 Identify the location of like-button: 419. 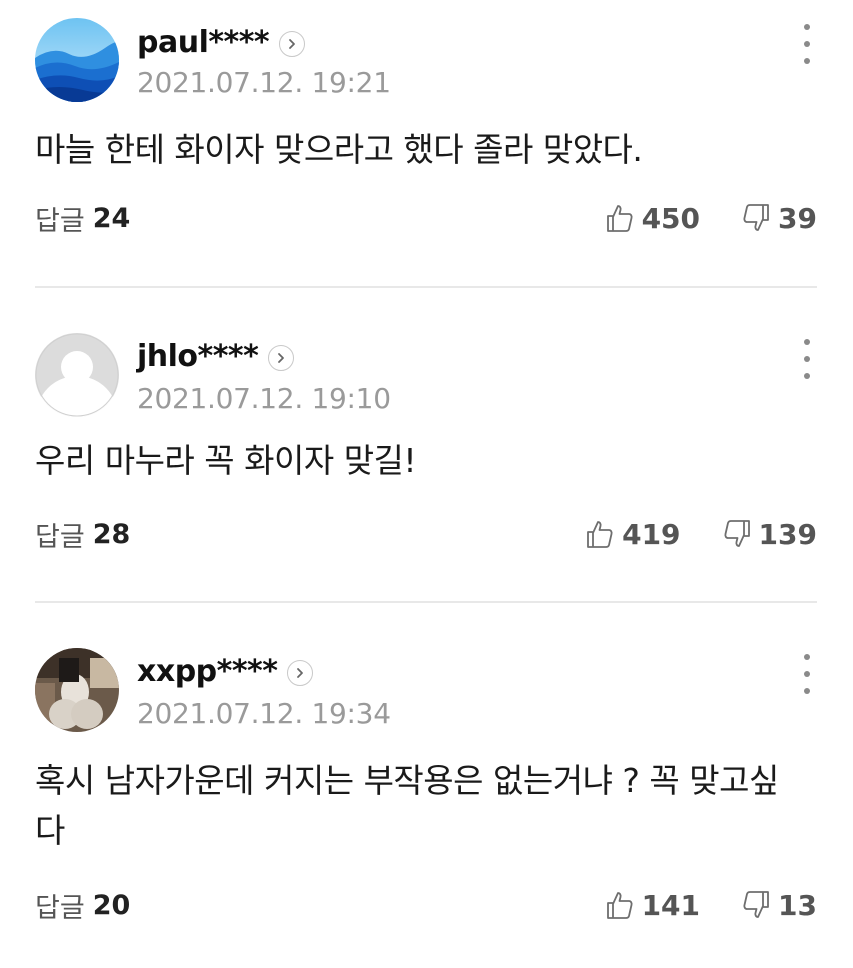
(632, 534).